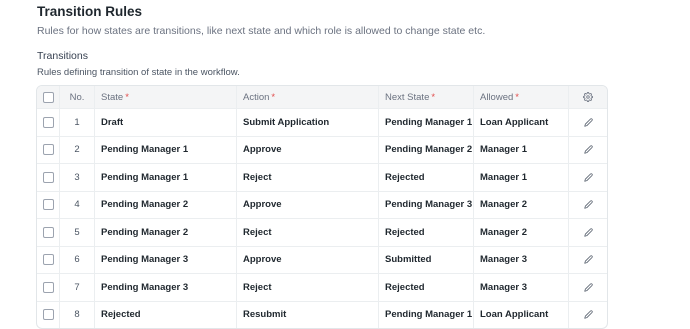 This screenshot has width=690, height=329. What do you see at coordinates (307, 97) in the screenshot?
I see `header-action: Action *` at bounding box center [307, 97].